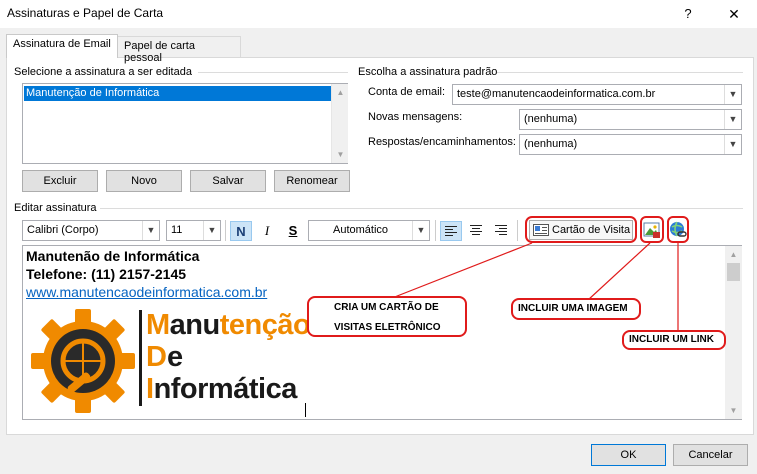 Image resolution: width=757 pixels, height=474 pixels. What do you see at coordinates (628, 455) in the screenshot?
I see `ok-button: OK` at bounding box center [628, 455].